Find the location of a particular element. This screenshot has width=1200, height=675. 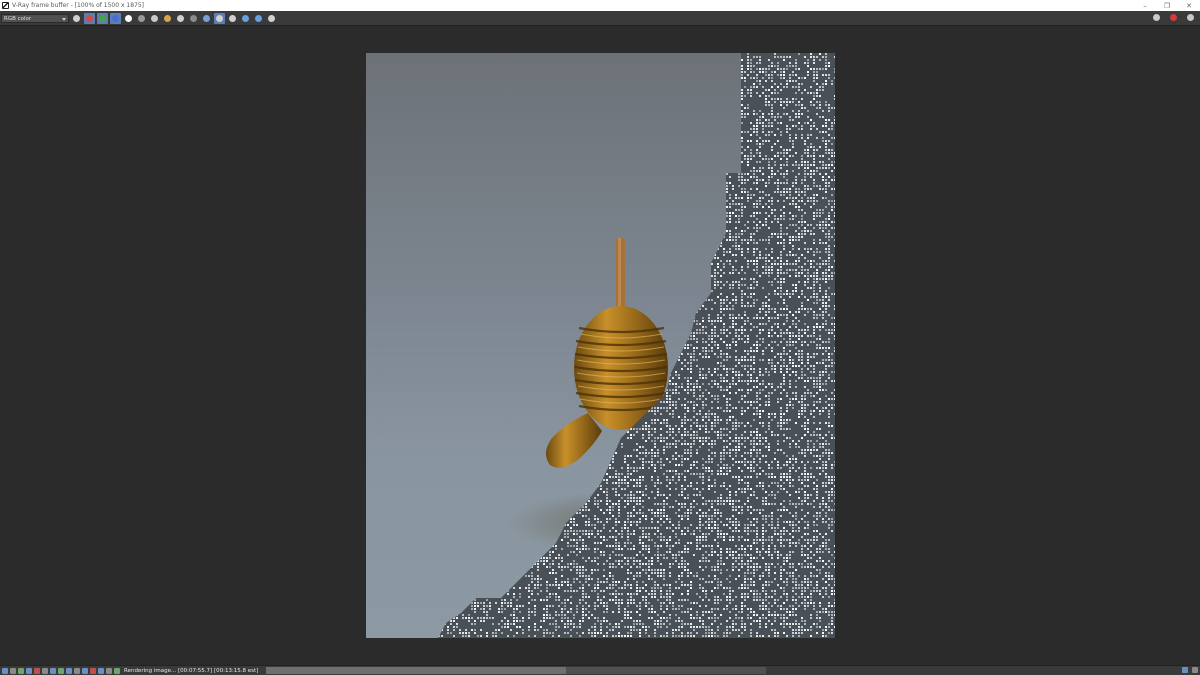

region-render-icon is located at coordinates (206, 18).